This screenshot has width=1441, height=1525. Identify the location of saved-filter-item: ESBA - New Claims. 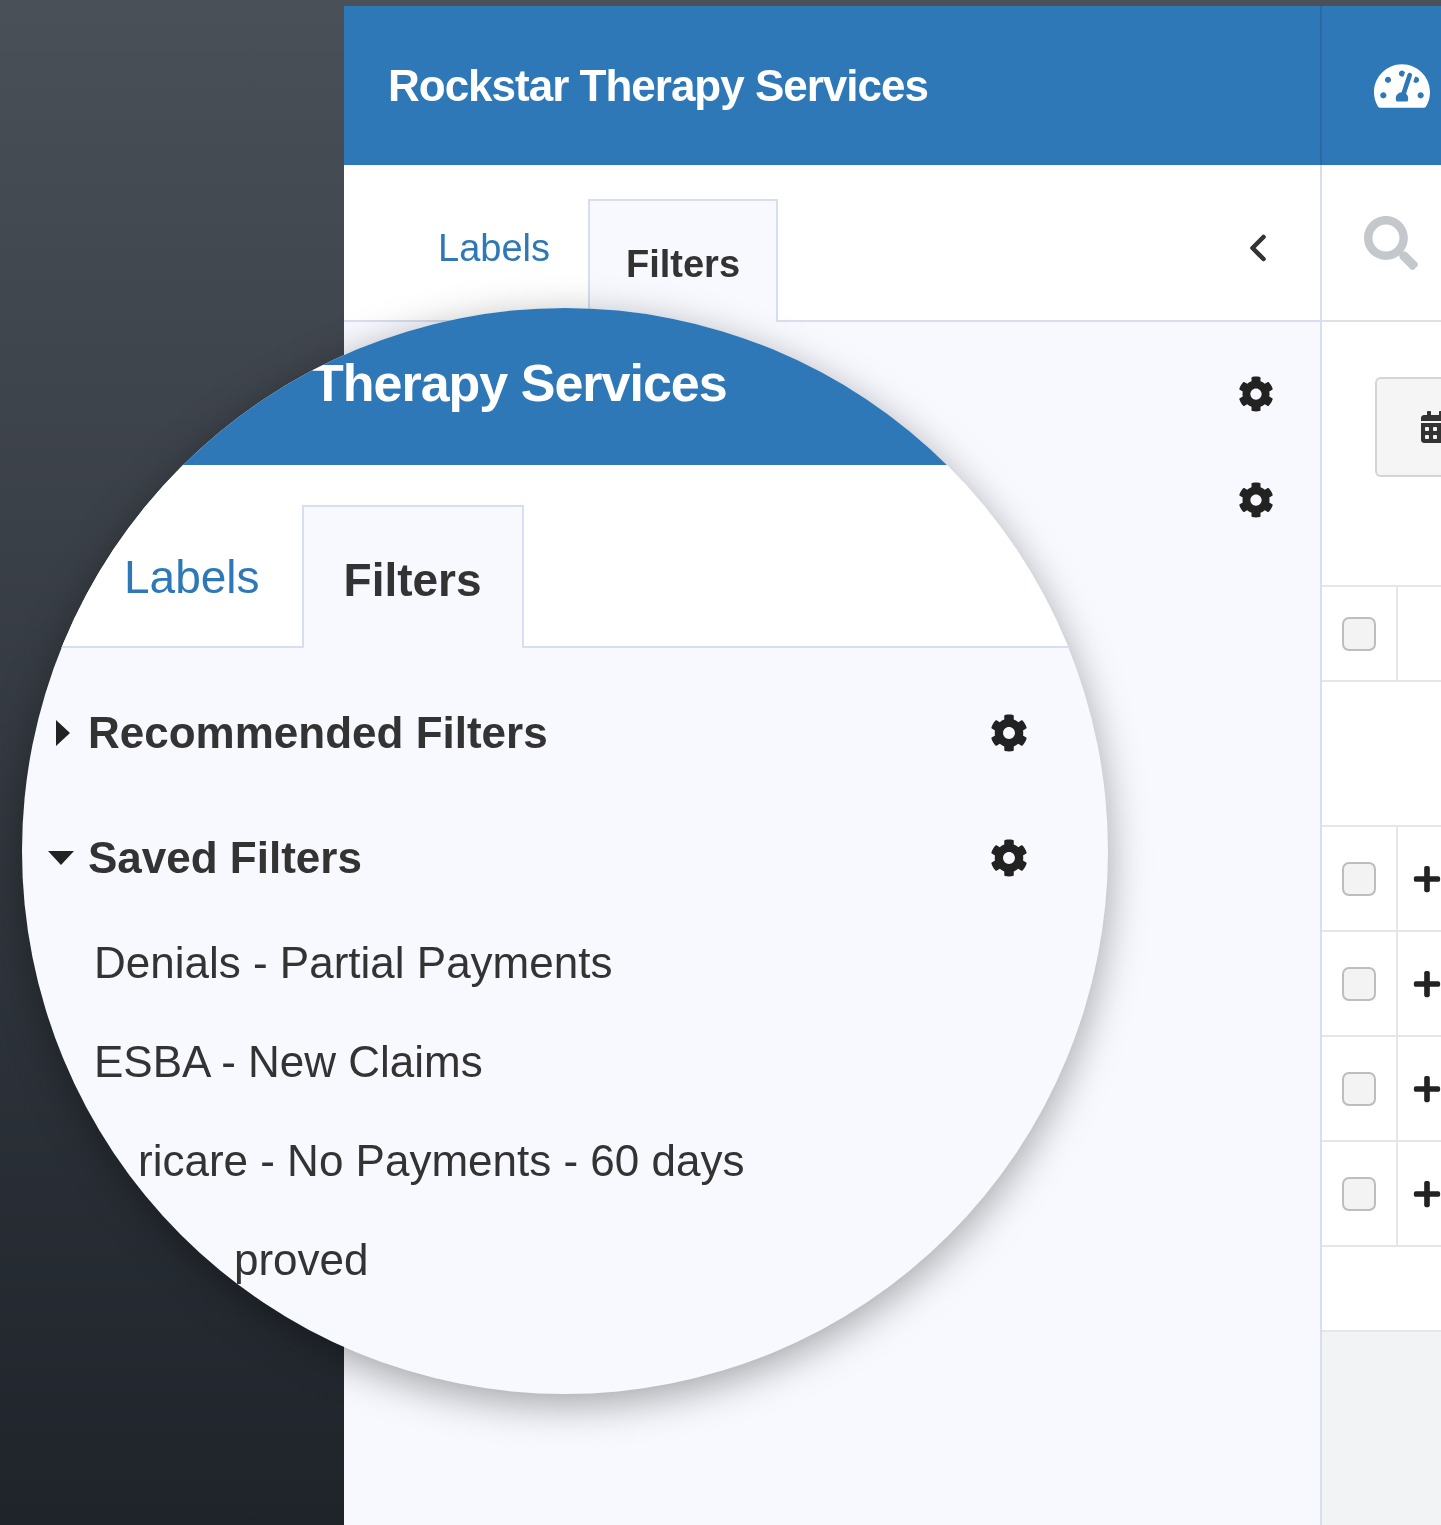
(288, 1062).